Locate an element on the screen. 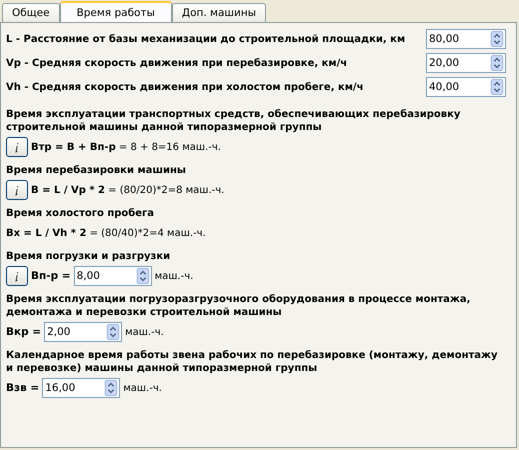 The width and height of the screenshot is (519, 450). section-title: Время эксплуатации погрузоразгрузочного оборудования в процессе монтажа, демонтажа и перевозки строительной машины is located at coordinates (239, 306).